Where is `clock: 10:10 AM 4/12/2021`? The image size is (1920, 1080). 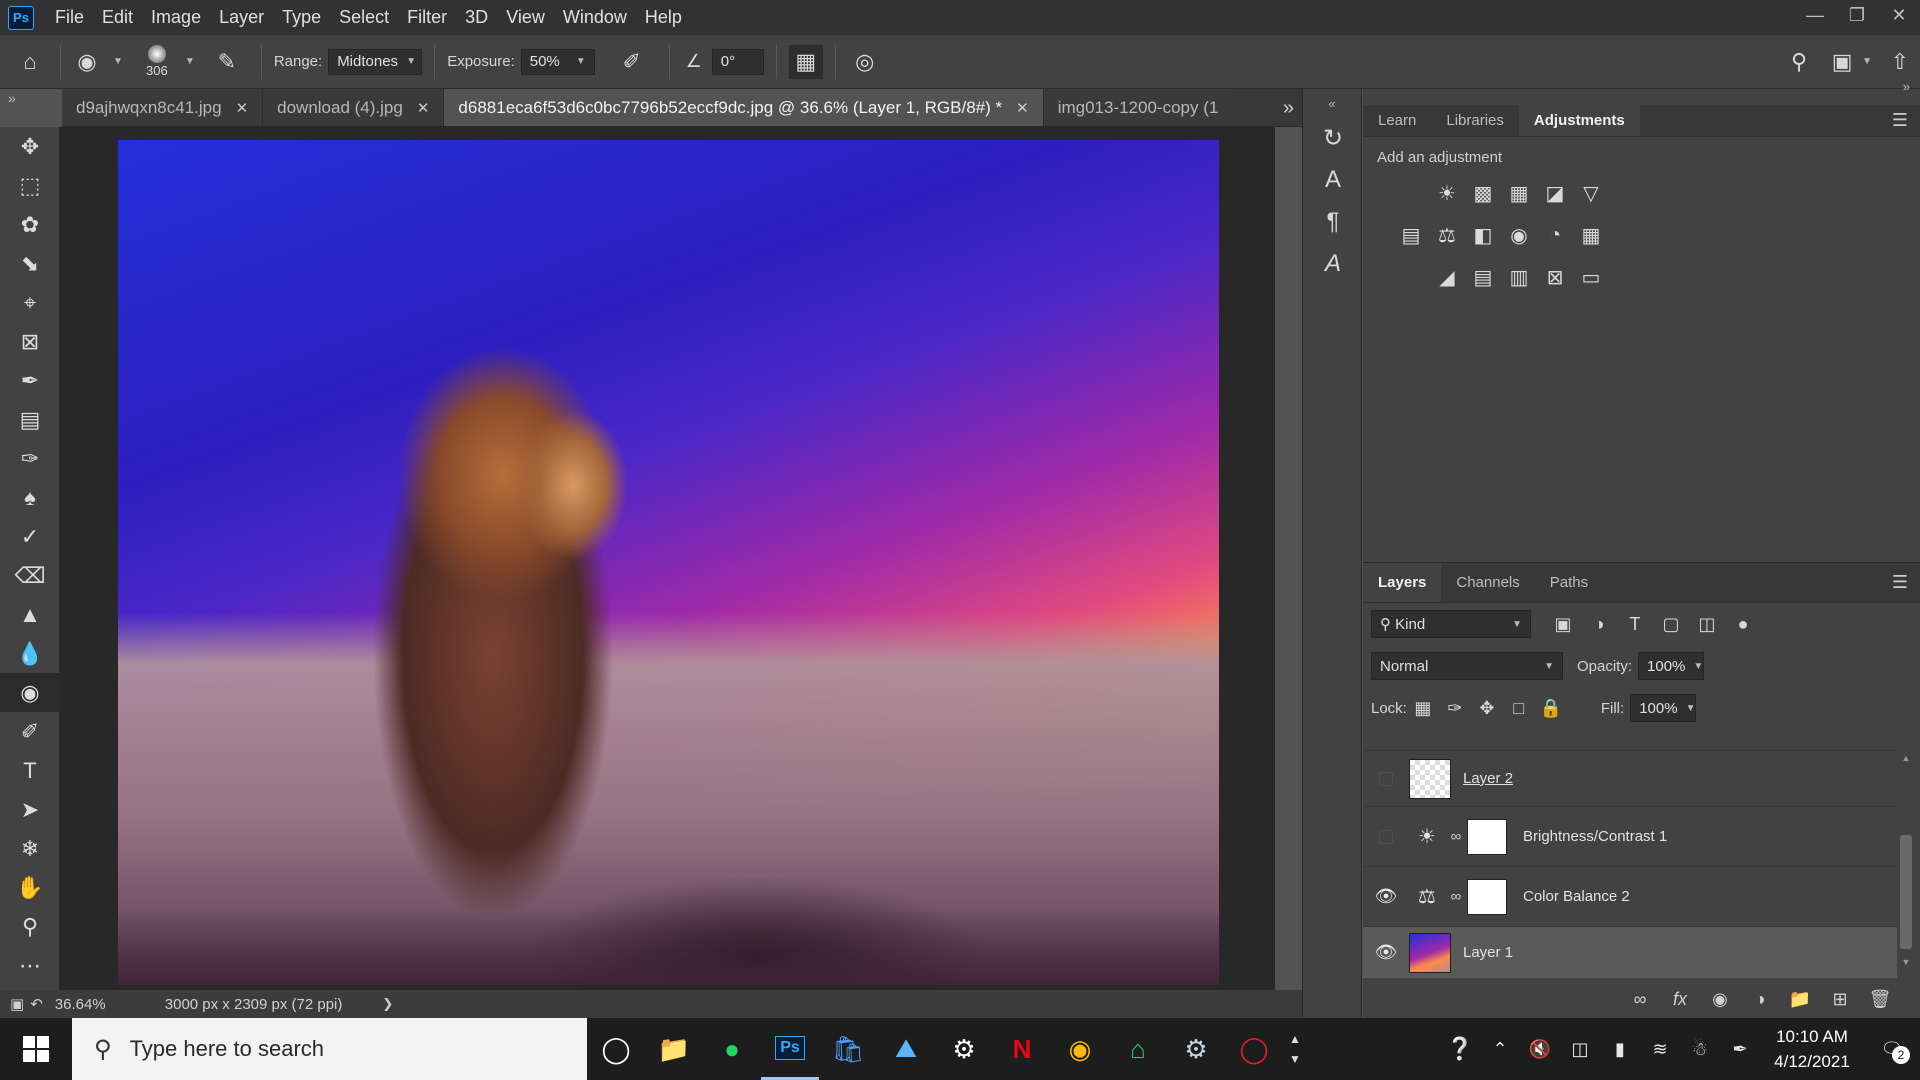 clock: 10:10 AM 4/12/2021 is located at coordinates (1812, 1049).